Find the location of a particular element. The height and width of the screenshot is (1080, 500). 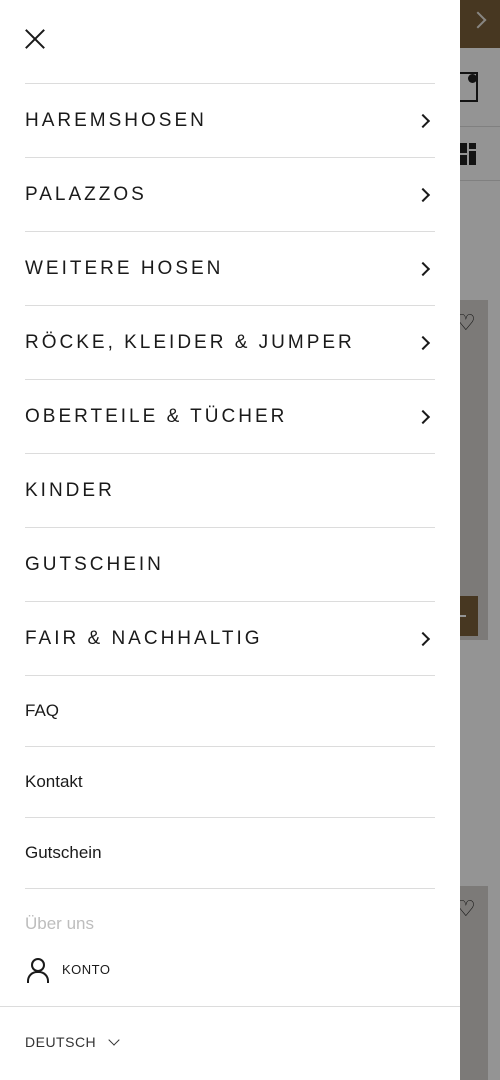

menu-item-fair-nachhaltig: FAIR & NACHHALTIG is located at coordinates (230, 638).